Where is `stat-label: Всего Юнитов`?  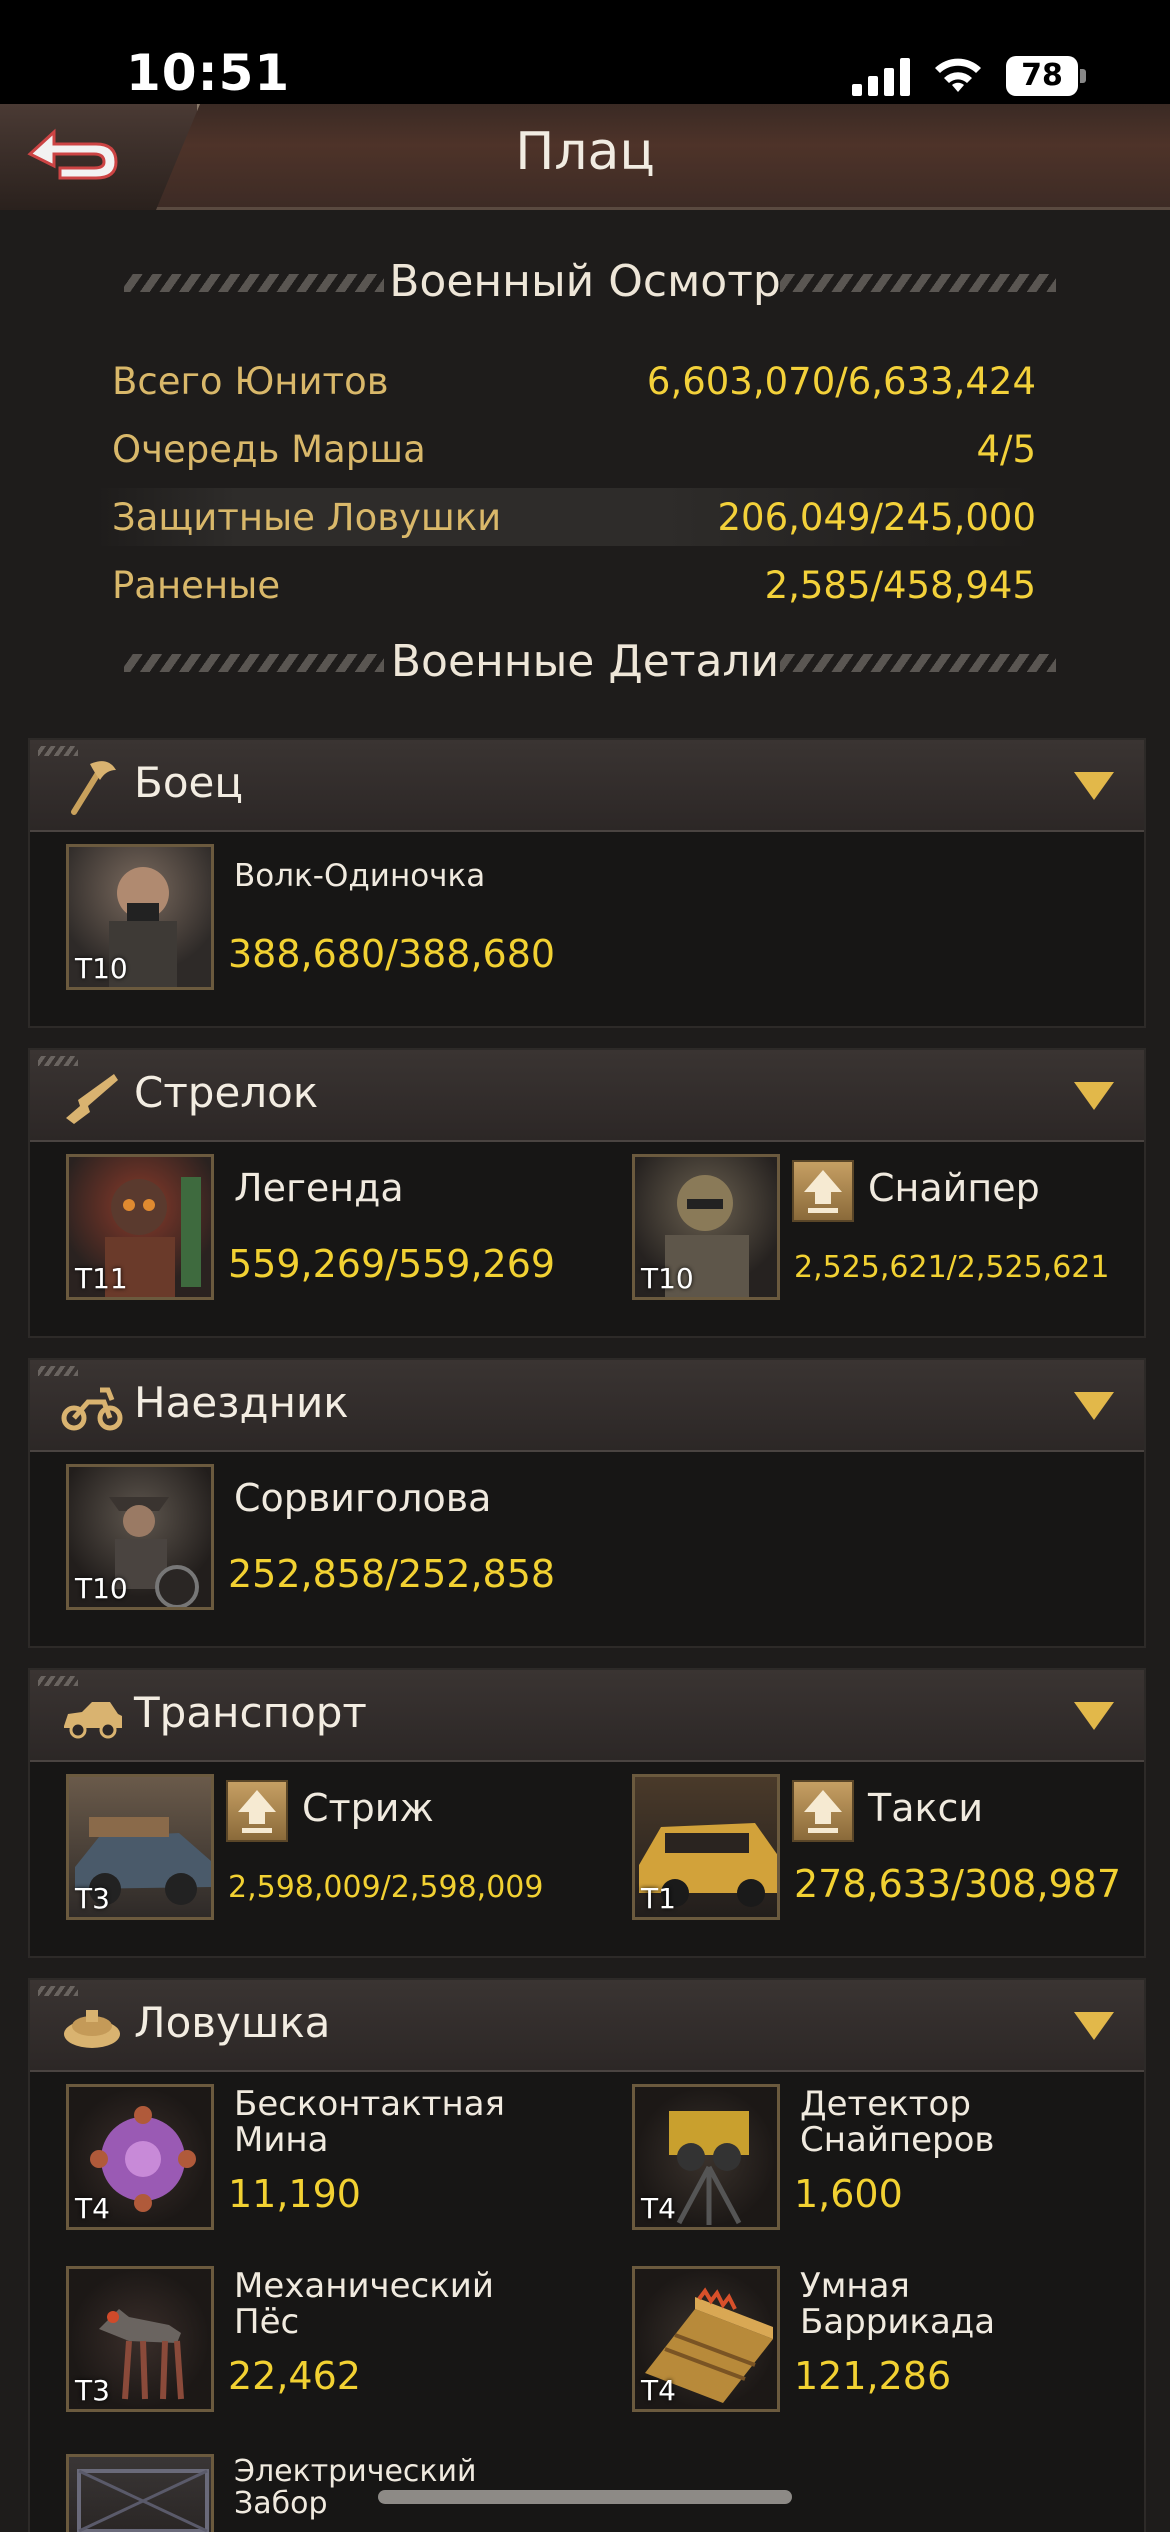
stat-label: Всего Юнитов is located at coordinates (250, 381).